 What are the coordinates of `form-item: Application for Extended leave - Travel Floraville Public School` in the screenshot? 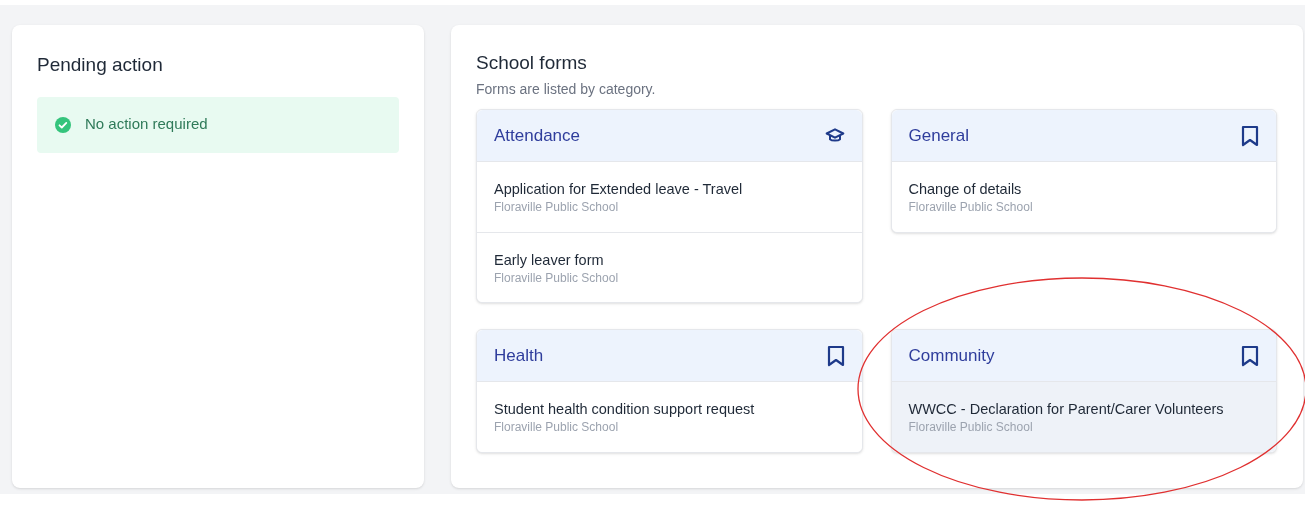 It's located at (669, 197).